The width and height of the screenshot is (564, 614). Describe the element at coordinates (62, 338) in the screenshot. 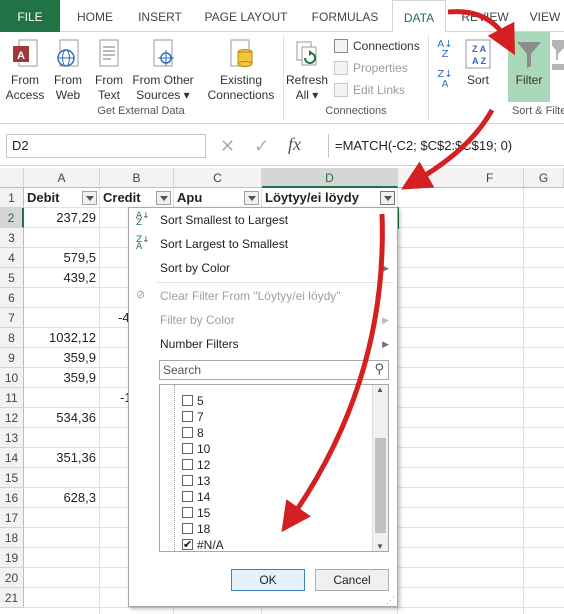

I see `cell-a8: 1032,12` at that location.